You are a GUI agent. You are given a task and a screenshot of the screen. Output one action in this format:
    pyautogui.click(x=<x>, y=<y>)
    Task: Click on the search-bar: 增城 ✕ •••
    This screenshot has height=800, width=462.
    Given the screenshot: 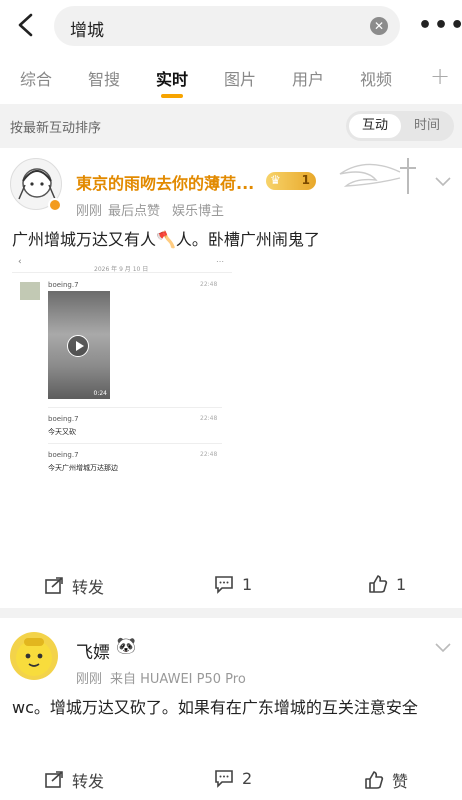 What is the action you would take?
    pyautogui.click(x=231, y=26)
    